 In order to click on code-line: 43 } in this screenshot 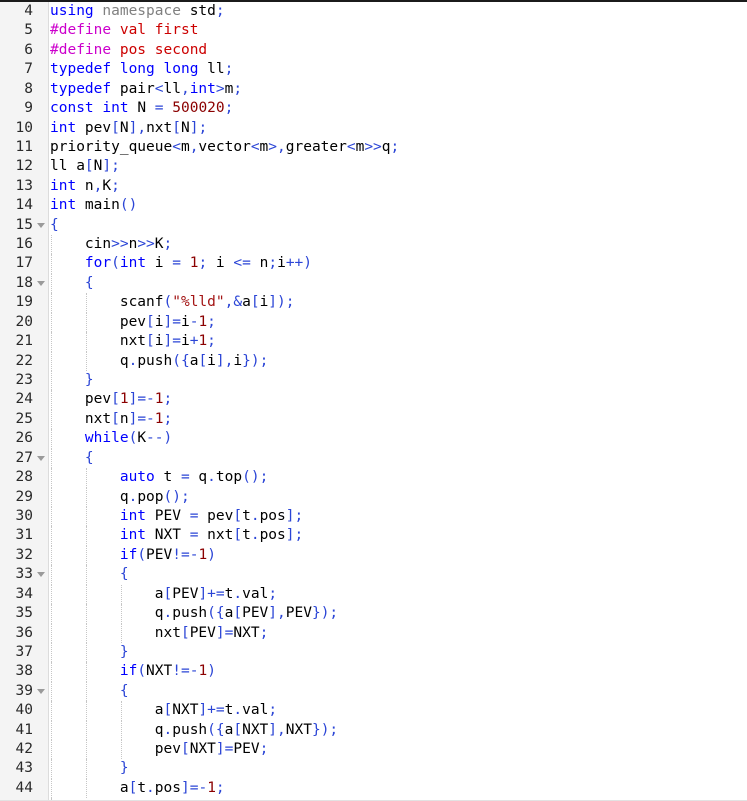, I will do `click(373, 769)`.